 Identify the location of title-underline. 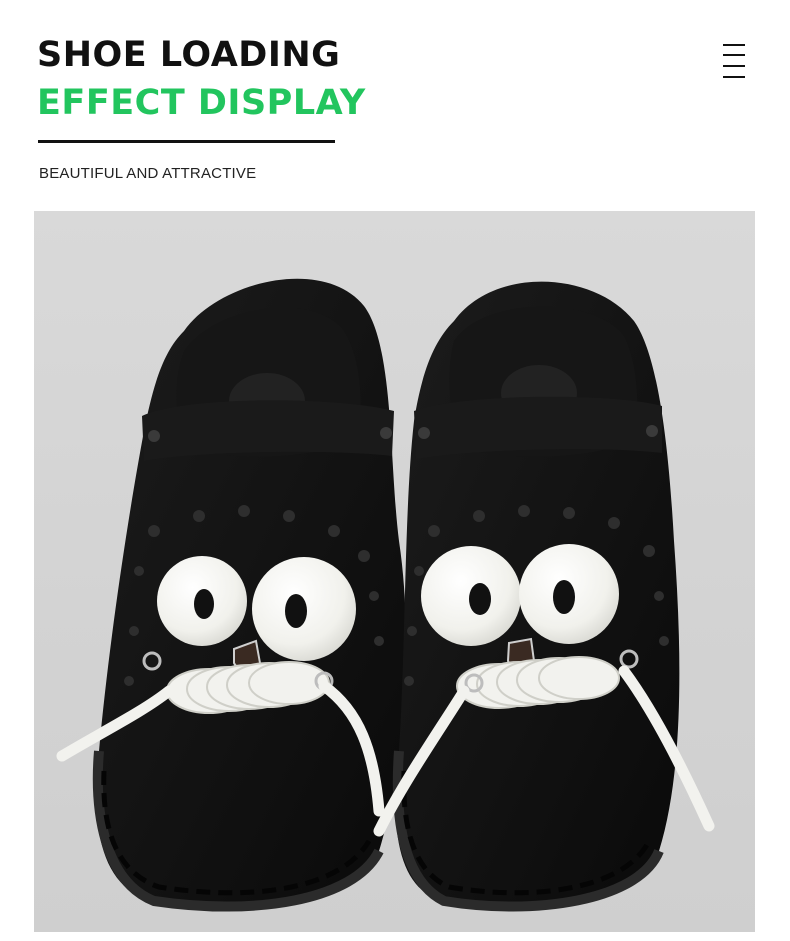
(186, 141).